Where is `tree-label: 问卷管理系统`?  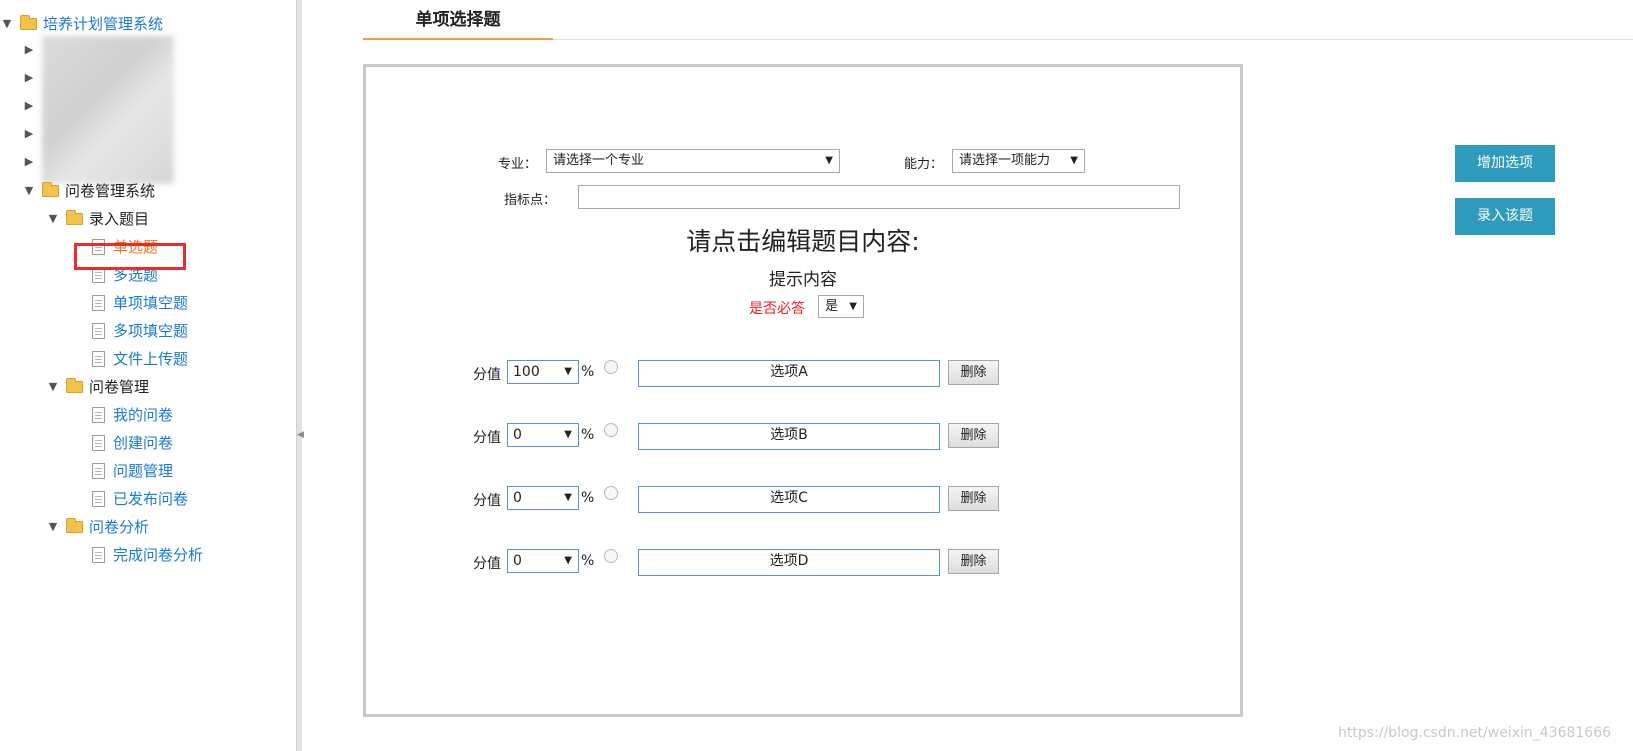
tree-label: 问卷管理系统 is located at coordinates (110, 191).